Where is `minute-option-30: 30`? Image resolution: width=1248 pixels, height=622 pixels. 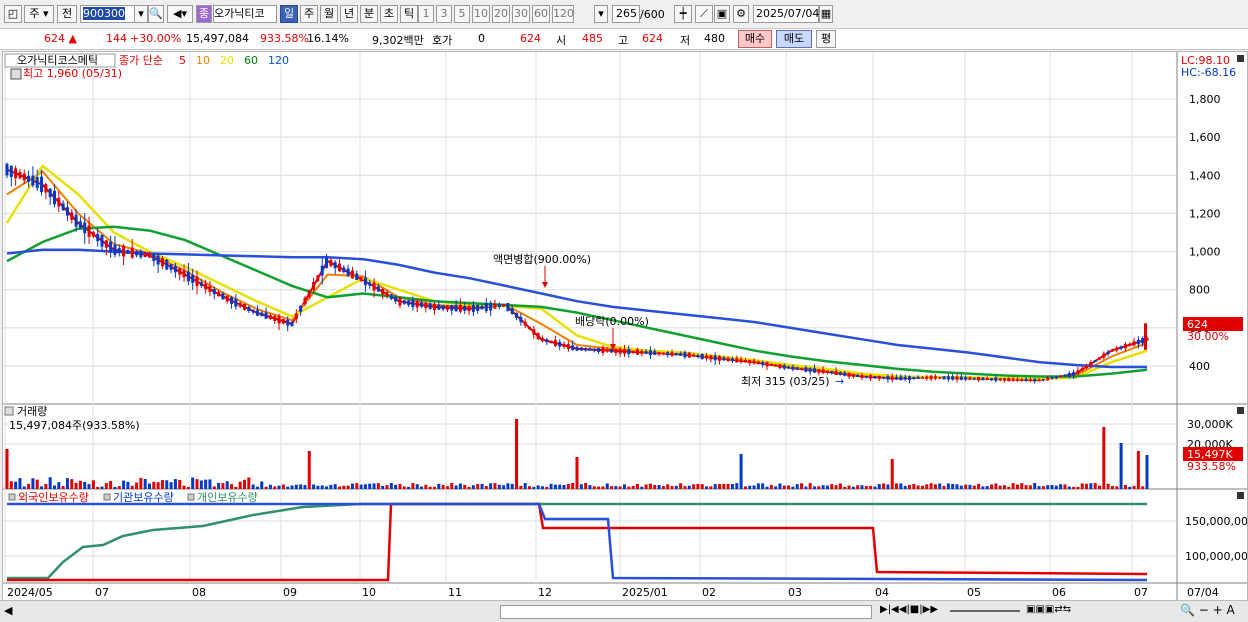
minute-option-30: 30 is located at coordinates (521, 14).